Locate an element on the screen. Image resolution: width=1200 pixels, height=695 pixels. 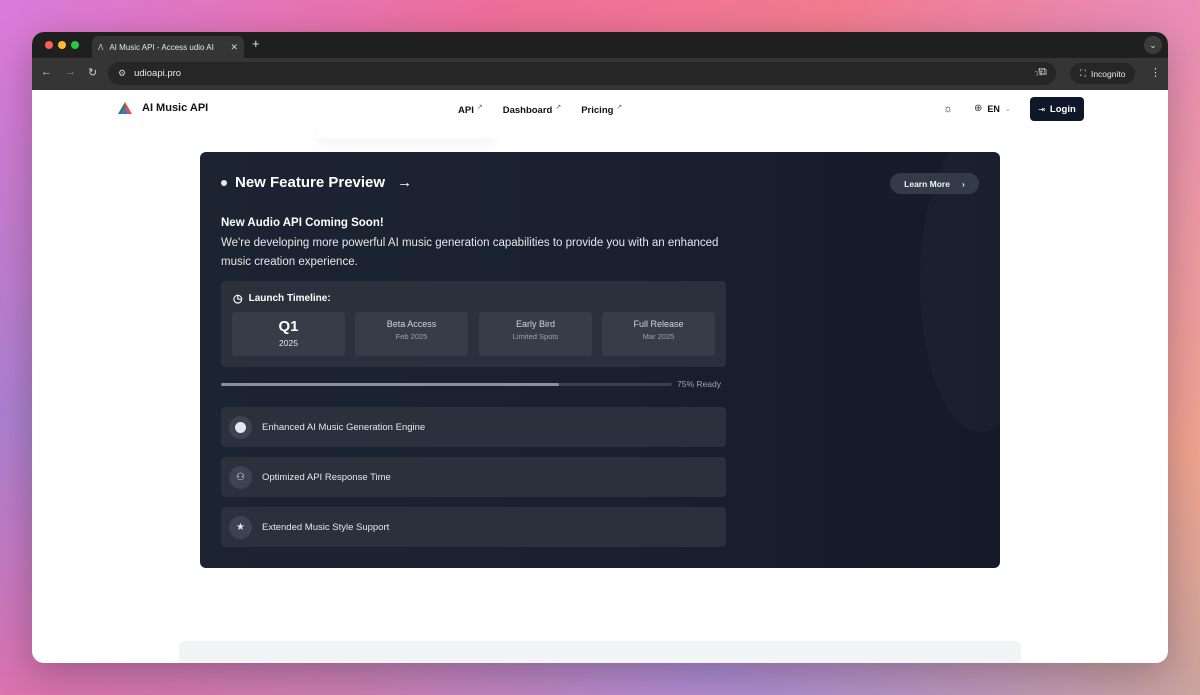
browser-tab: Λ AI Music API - Access udio AI ✕ is located at coordinates (168, 47).